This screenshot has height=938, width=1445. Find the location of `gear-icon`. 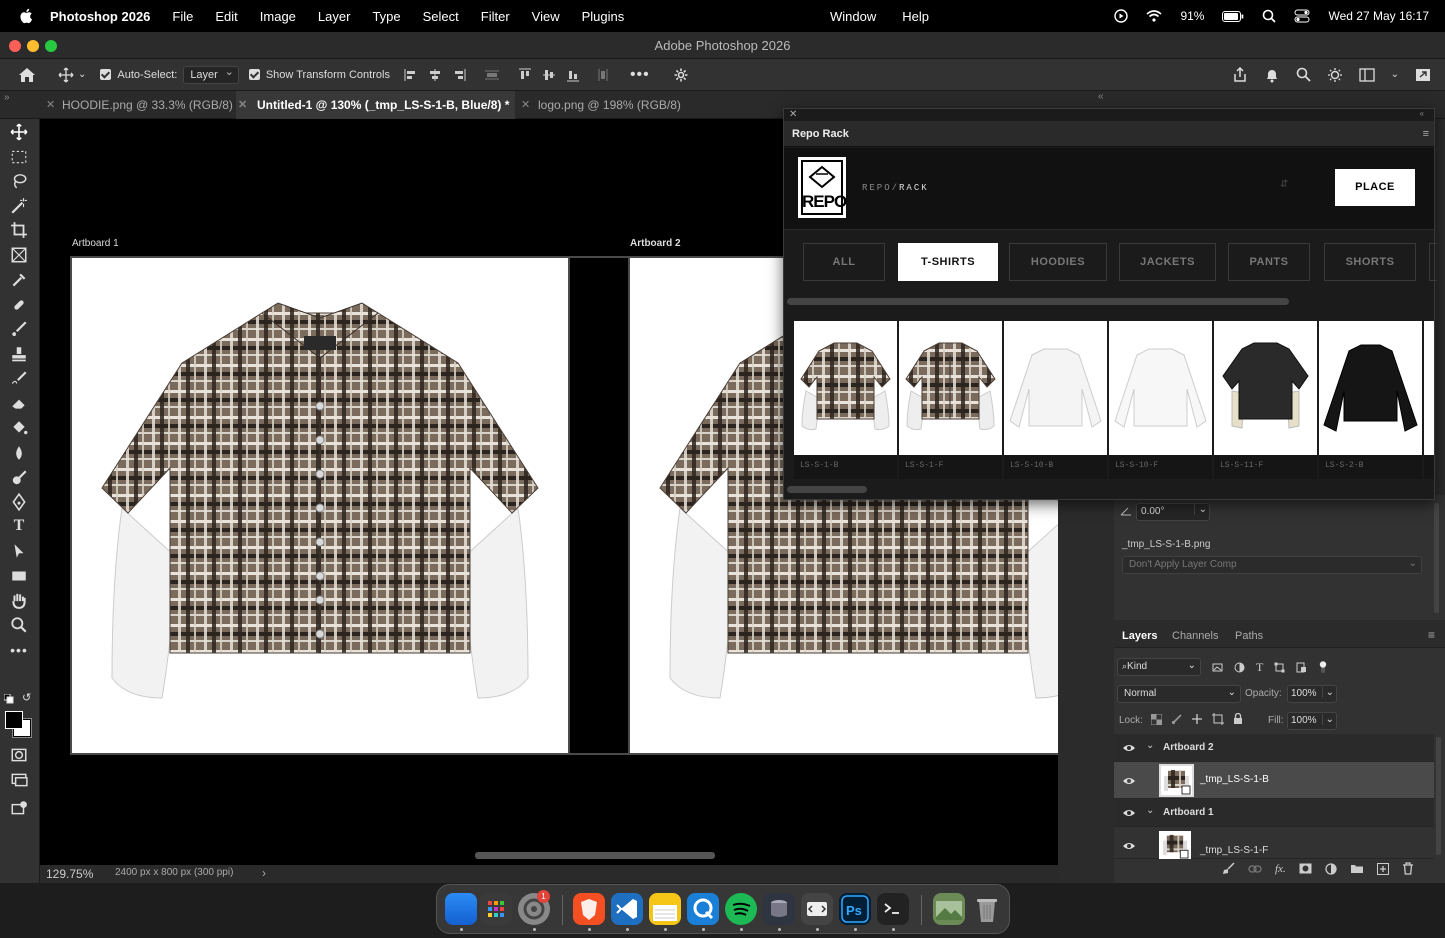

gear-icon is located at coordinates (681, 75).